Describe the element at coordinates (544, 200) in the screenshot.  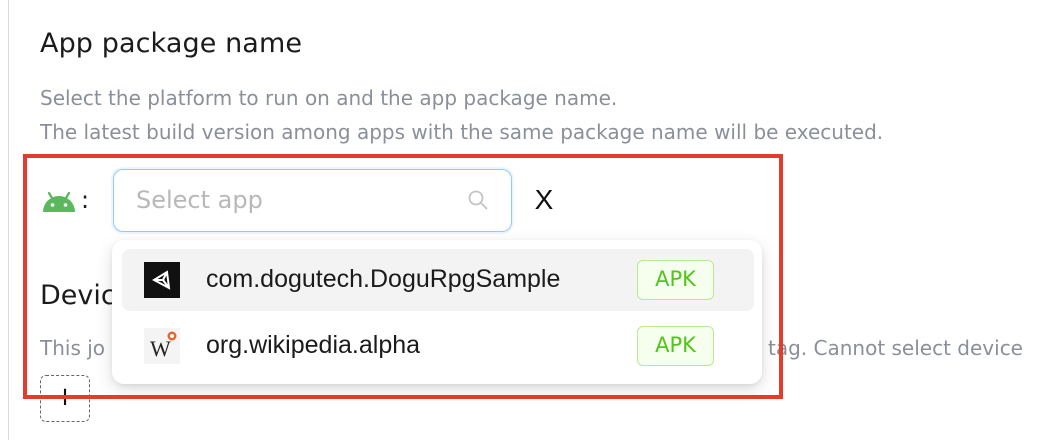
I see `remove-platform-button: X` at that location.